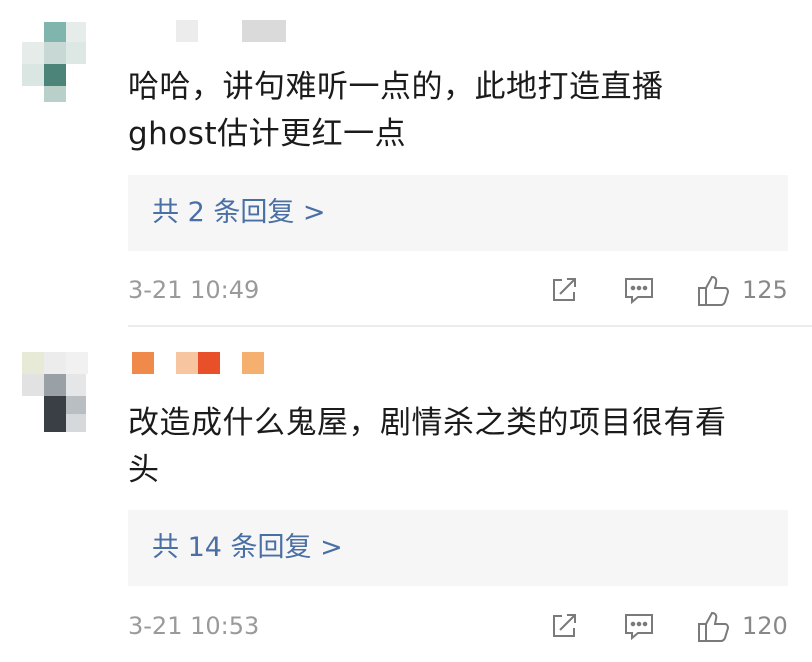  What do you see at coordinates (239, 213) in the screenshot?
I see `view-replies-link: 共 2 条回复 >` at bounding box center [239, 213].